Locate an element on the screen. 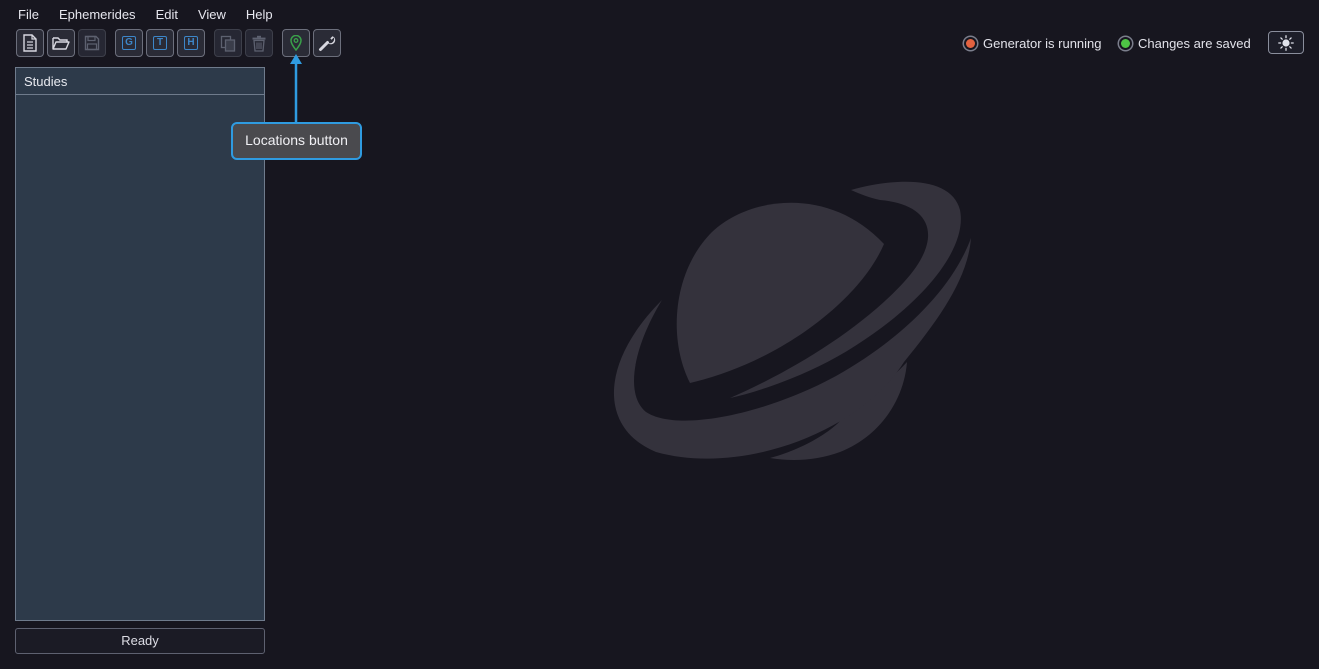 This screenshot has height=669, width=1319. menu-ephemerides: Ephemerides is located at coordinates (97, 14).